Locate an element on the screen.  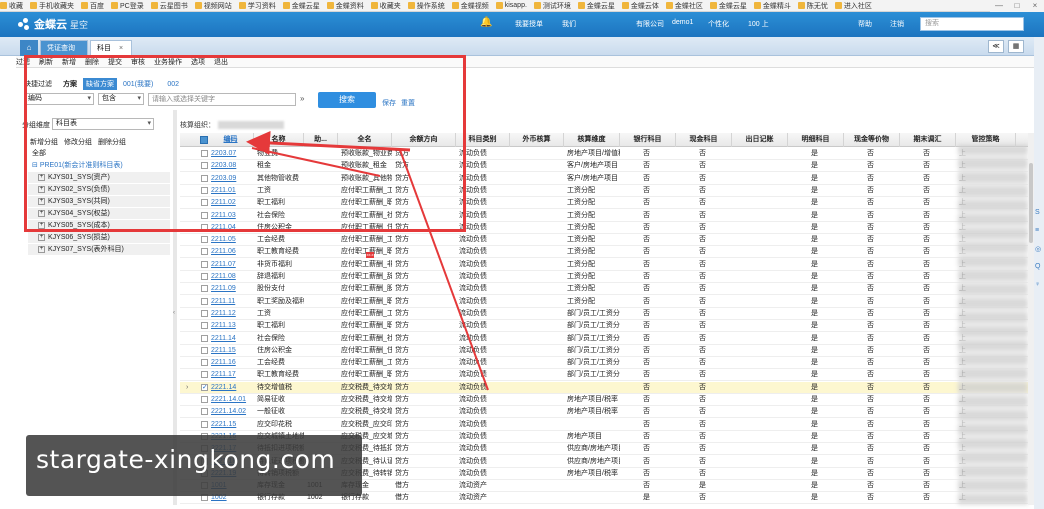
bookmark-item: 手机收藏夹 is located at coordinates (52, 6).